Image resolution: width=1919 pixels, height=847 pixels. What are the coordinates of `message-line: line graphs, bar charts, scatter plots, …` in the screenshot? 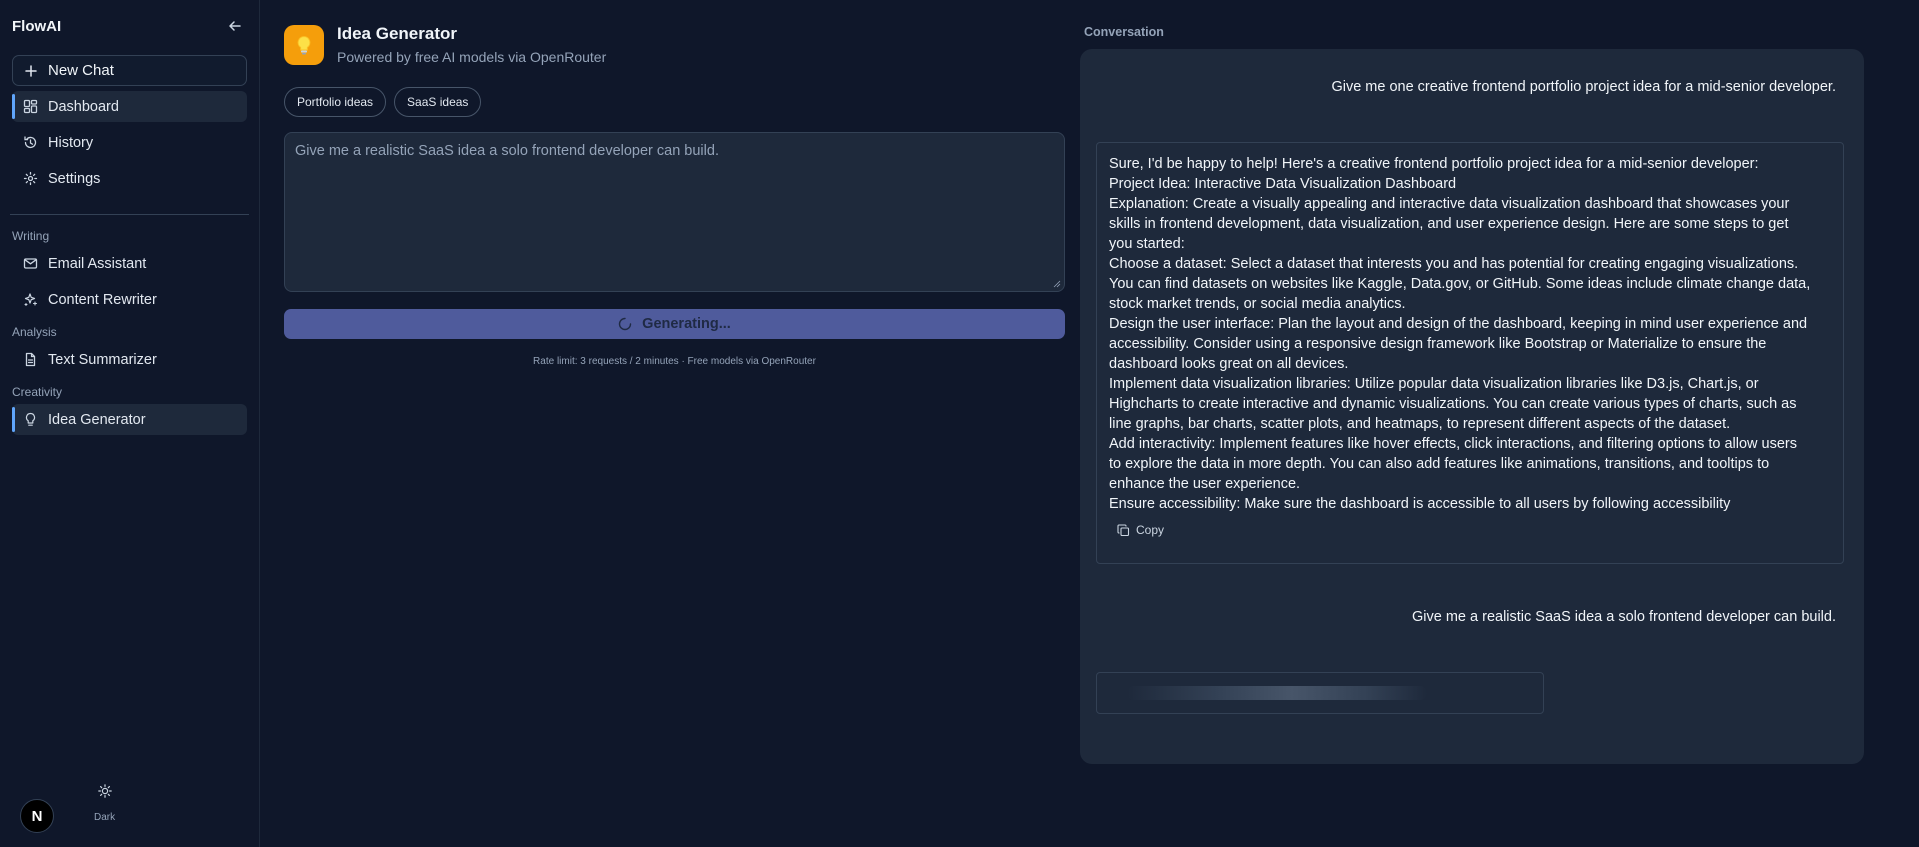 It's located at (1420, 424).